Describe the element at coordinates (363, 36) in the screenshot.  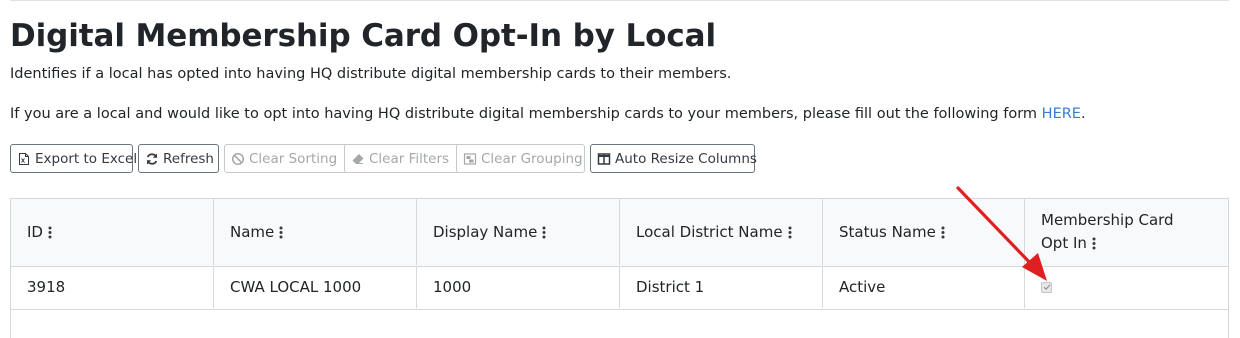
I see `page-title: Digital Membership Card Opt-In by Local` at that location.